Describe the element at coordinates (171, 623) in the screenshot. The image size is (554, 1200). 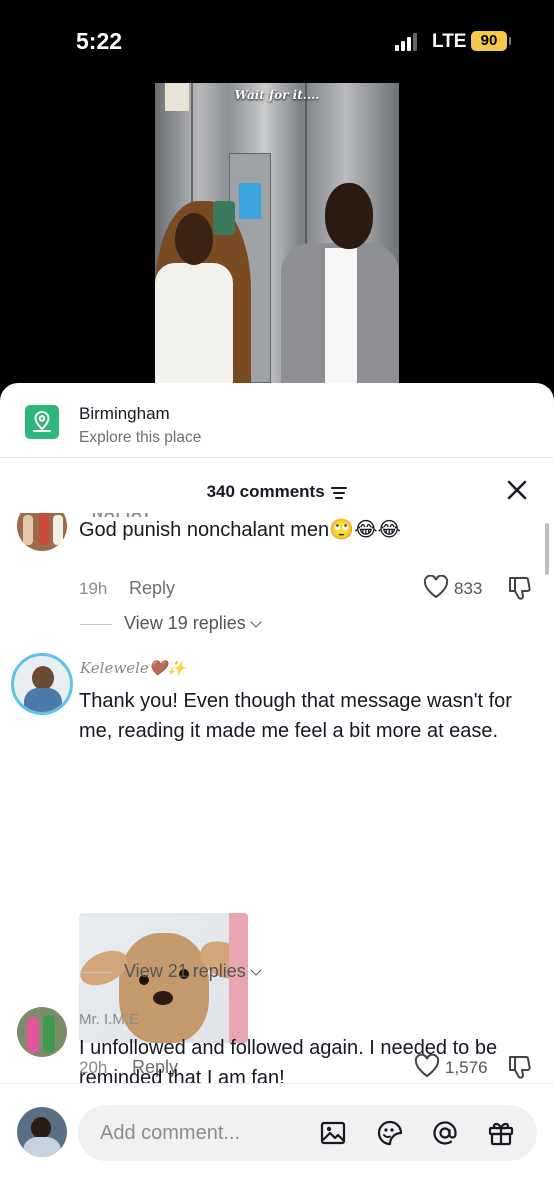
I see `view-replies-button: View 19 replies` at that location.